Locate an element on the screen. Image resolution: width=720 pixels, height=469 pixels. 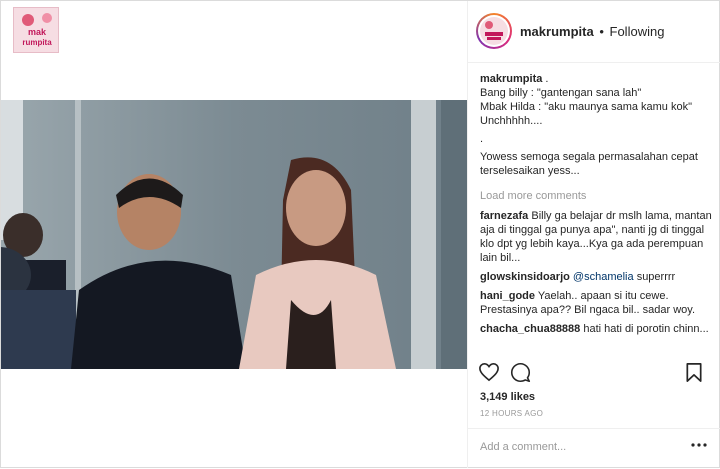
heart-icon is located at coordinates (489, 372).